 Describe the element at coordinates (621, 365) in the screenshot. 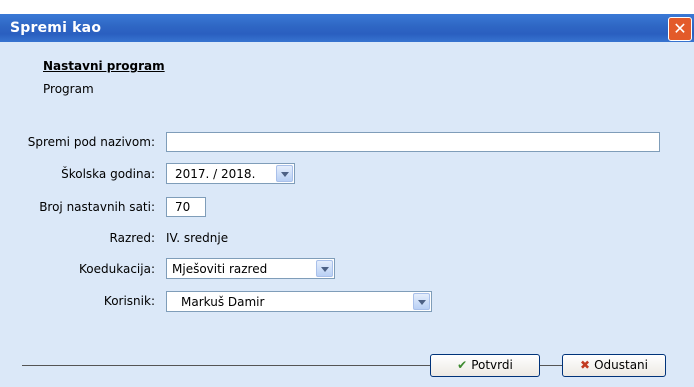

I see `cancel-label: Odustani` at that location.